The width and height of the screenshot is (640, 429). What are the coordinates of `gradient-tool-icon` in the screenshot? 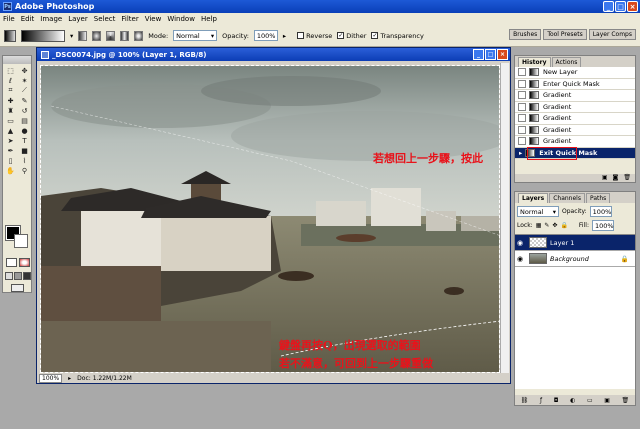 It's located at (10, 35).